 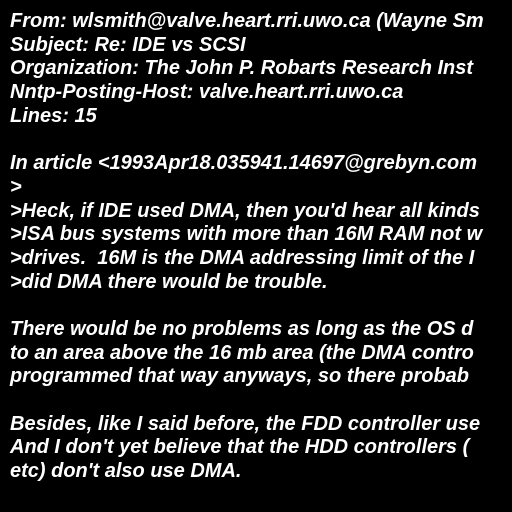 I want to click on header-subject: Subject: Re: IDE vs SCSI, so click(x=128, y=44).